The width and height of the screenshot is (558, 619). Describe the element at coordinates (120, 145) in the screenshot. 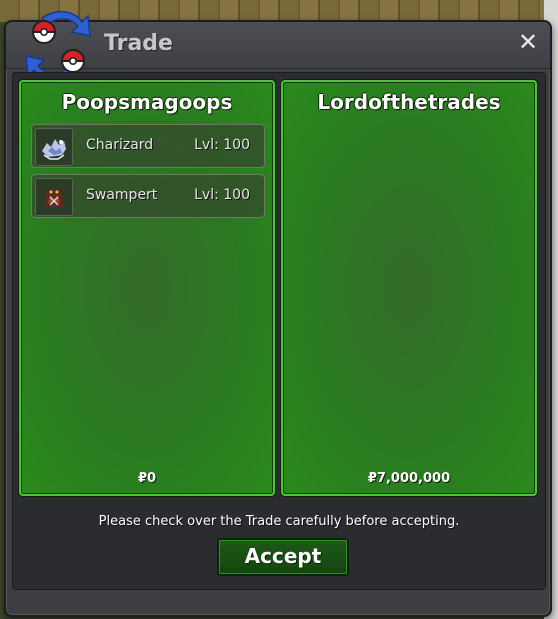

I see `item-name: Charizard` at that location.